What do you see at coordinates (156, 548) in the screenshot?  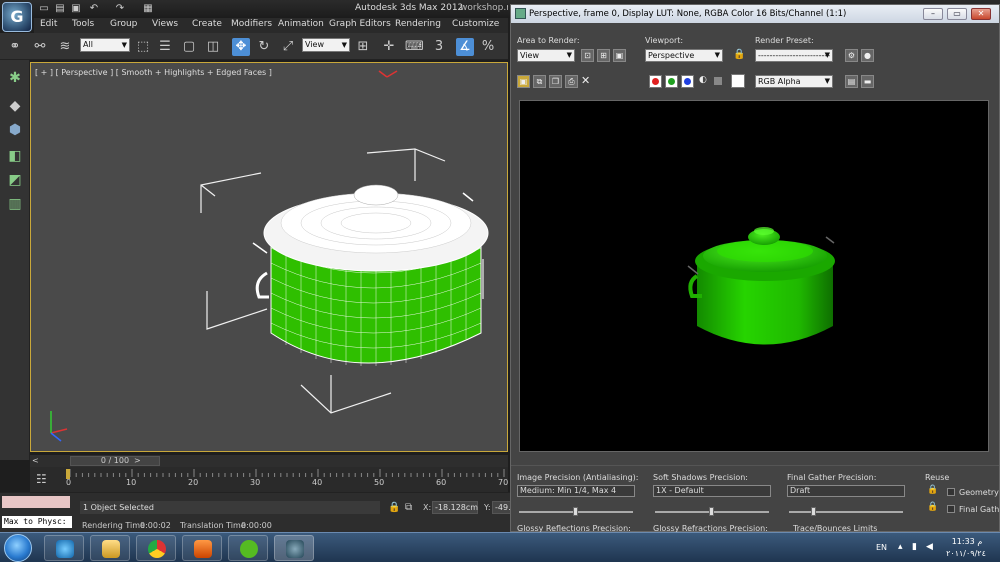 I see `chrome-icon` at bounding box center [156, 548].